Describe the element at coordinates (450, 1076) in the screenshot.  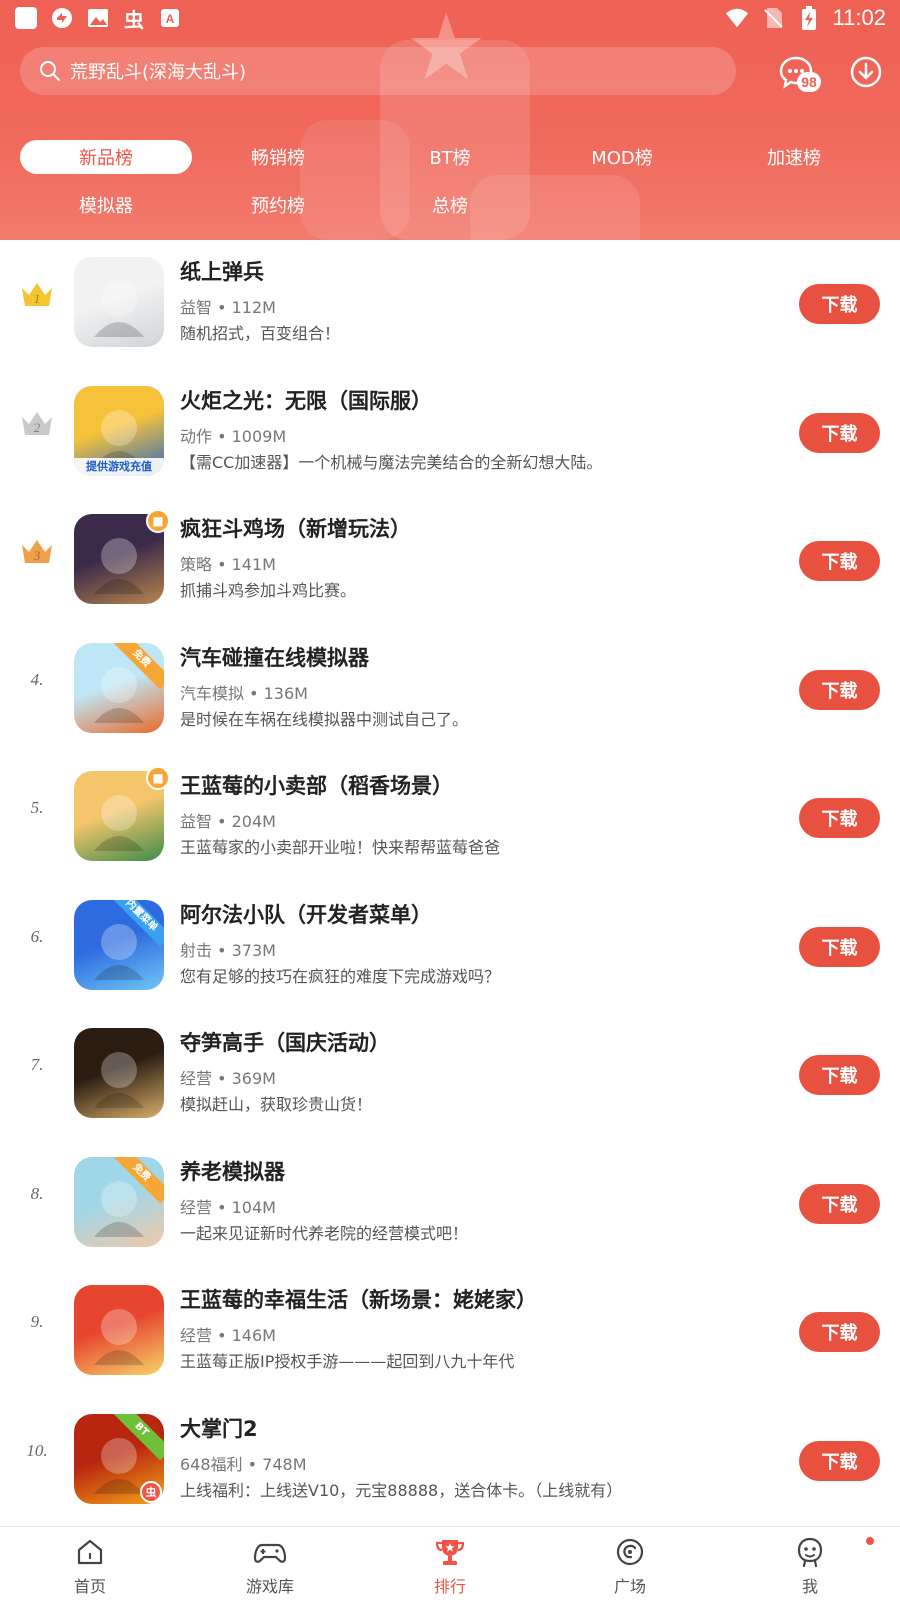
I see `game-list-item: 7. 夺笋高手（国庆活动） 经营 • 369M 模拟赶山，获取珍贵山货！ 下载` at that location.